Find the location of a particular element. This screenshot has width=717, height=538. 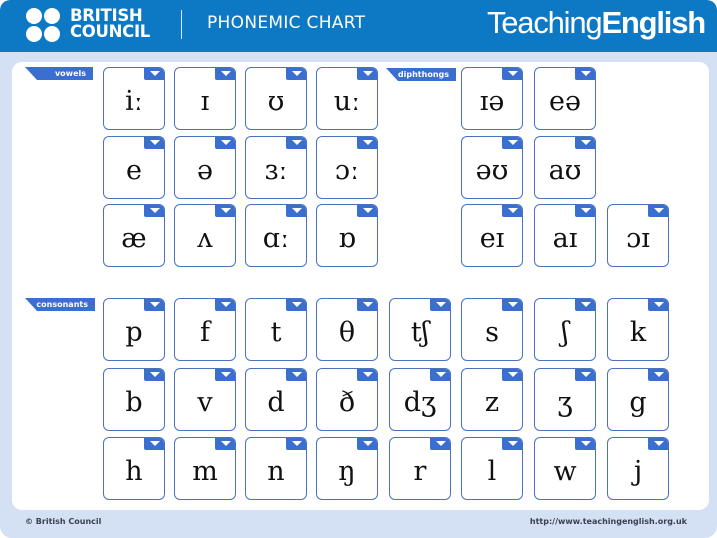

phoneme-symbol: dʒ is located at coordinates (420, 402).